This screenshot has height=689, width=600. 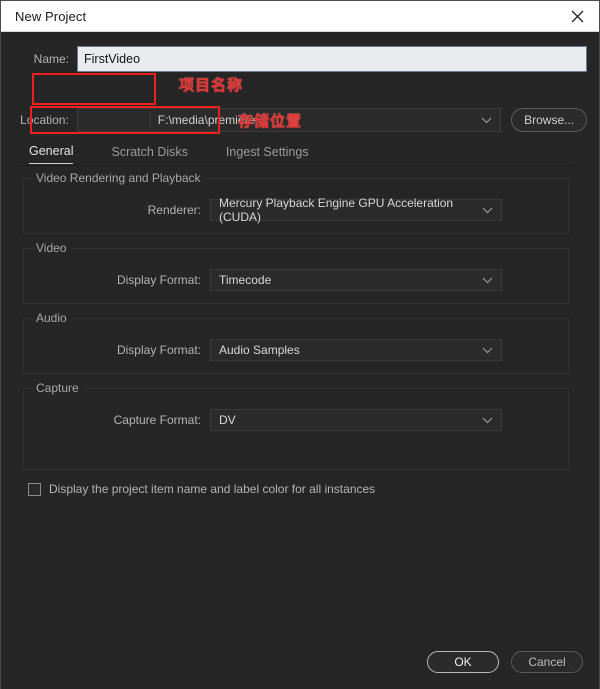 I want to click on tab-scratch-disks: Scratch Disks, so click(x=149, y=154).